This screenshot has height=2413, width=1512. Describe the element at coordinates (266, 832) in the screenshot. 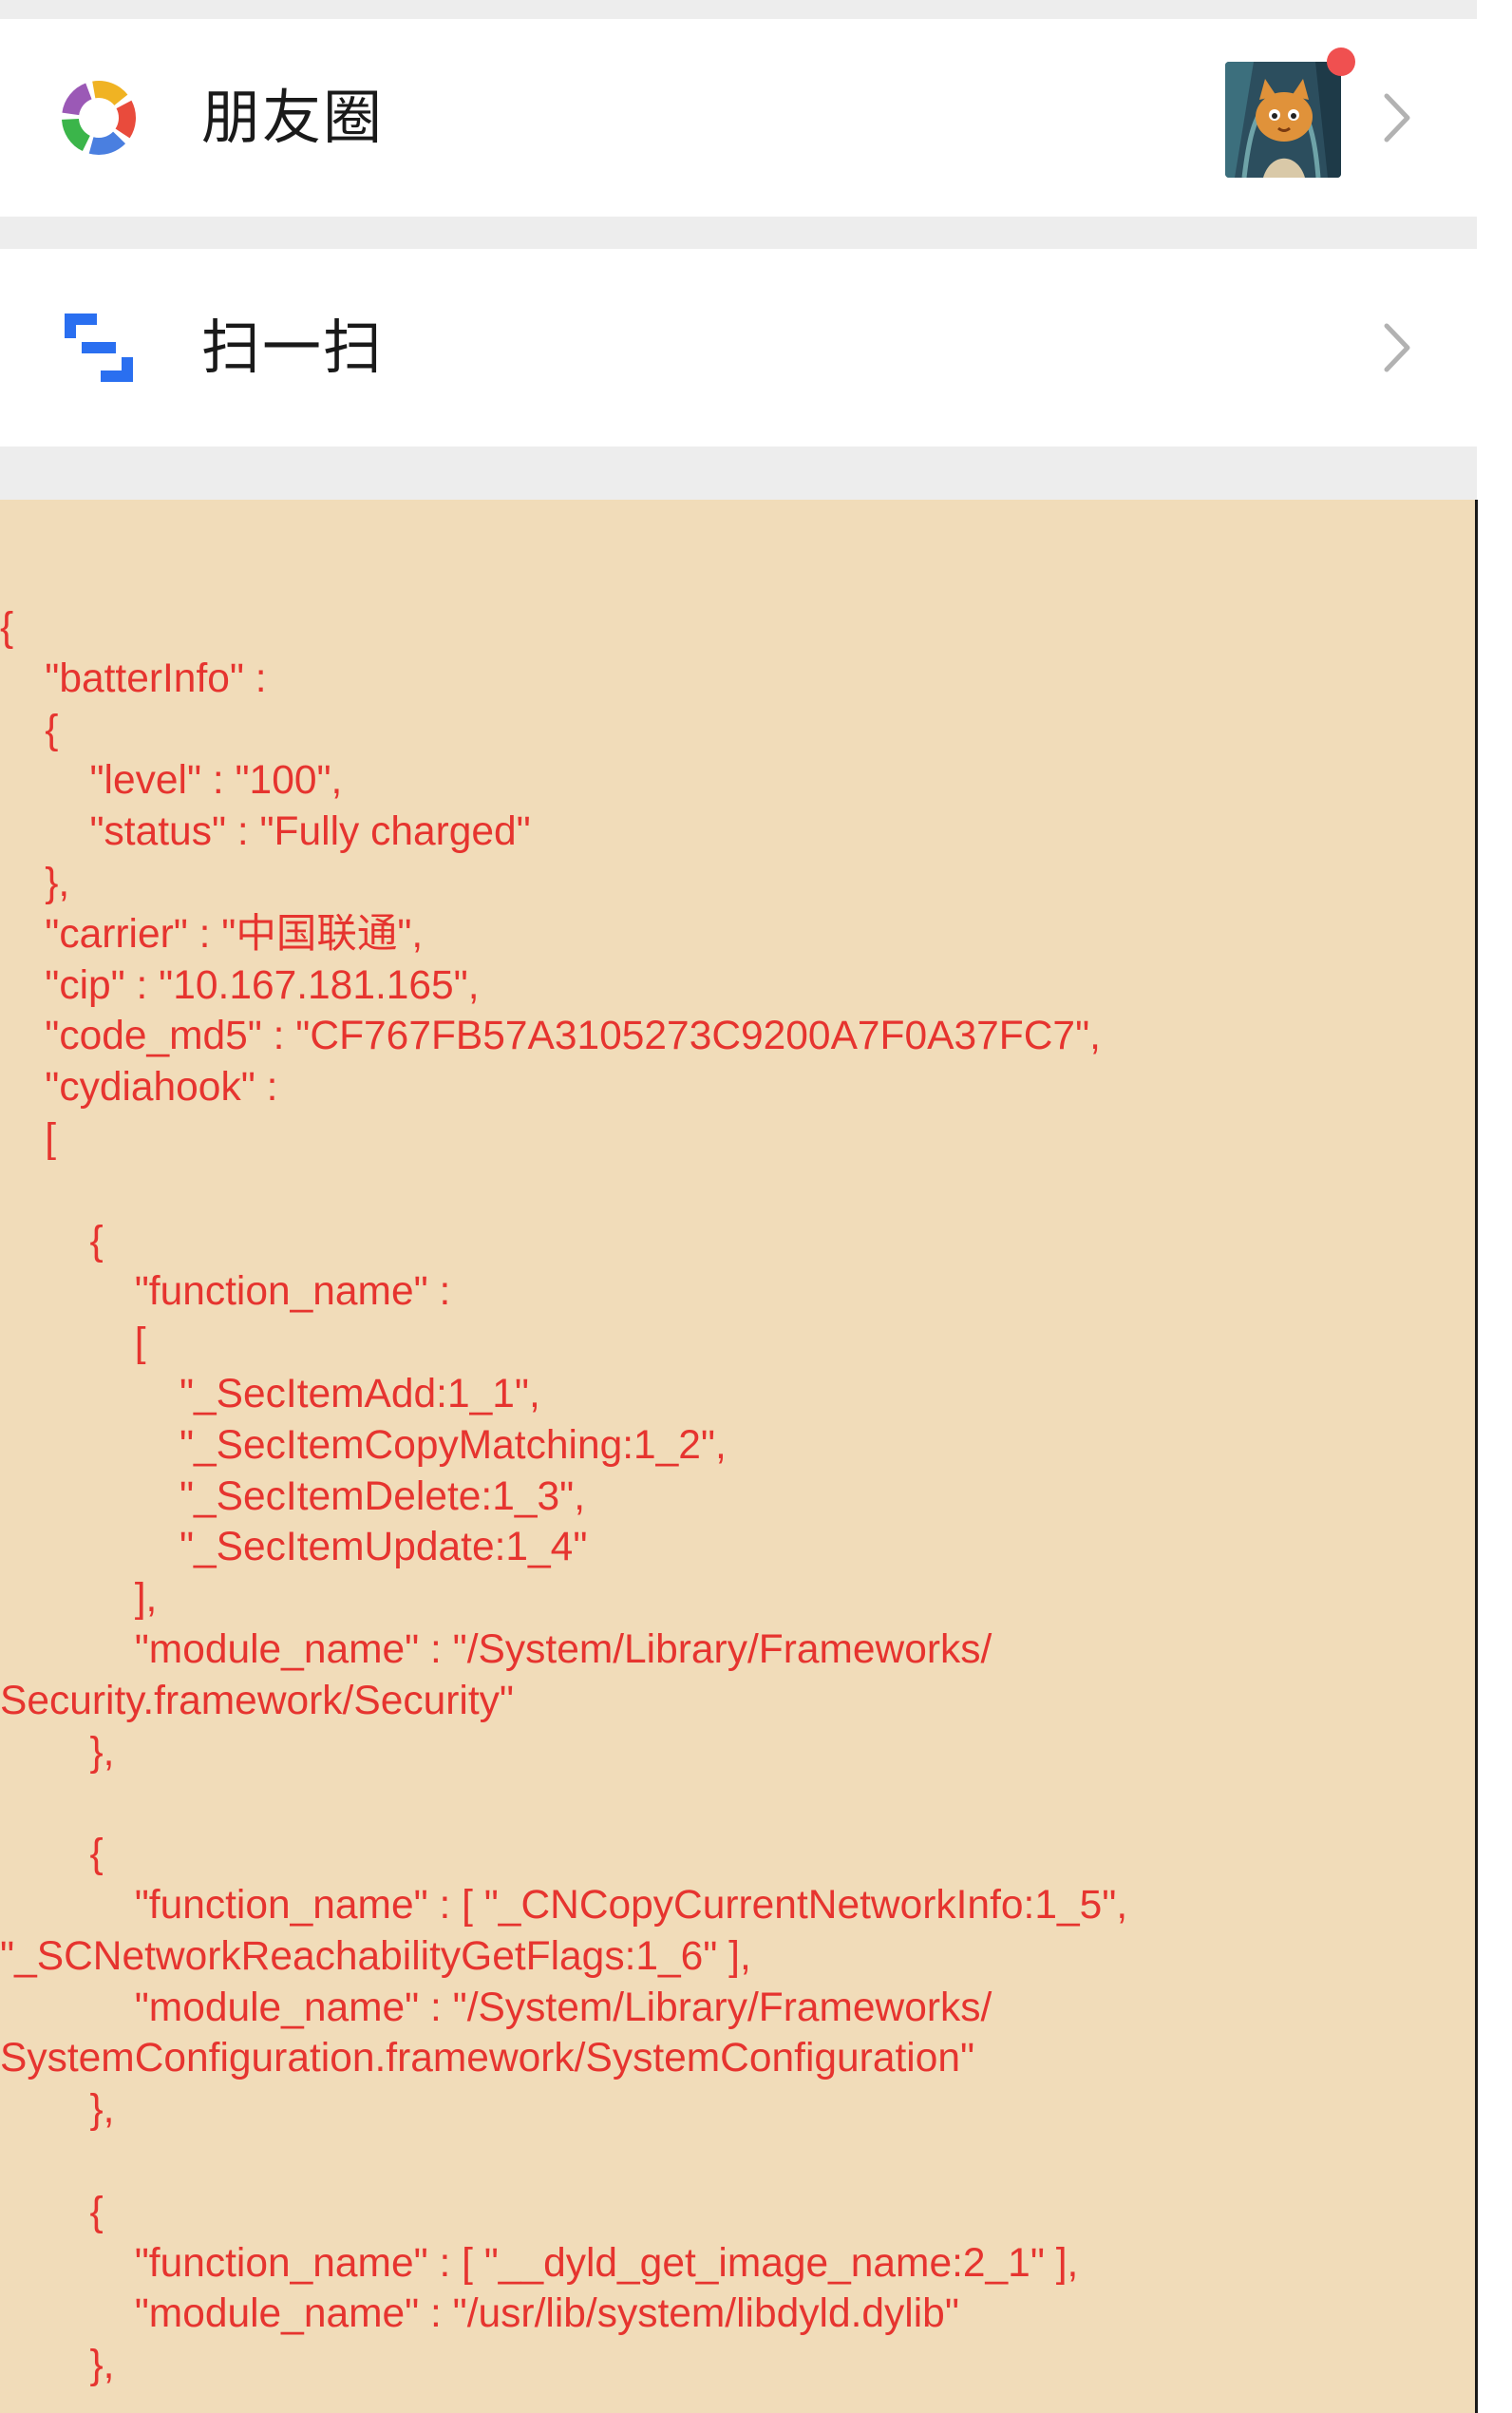

I see `json-line: "status" : "Fully charged"` at that location.